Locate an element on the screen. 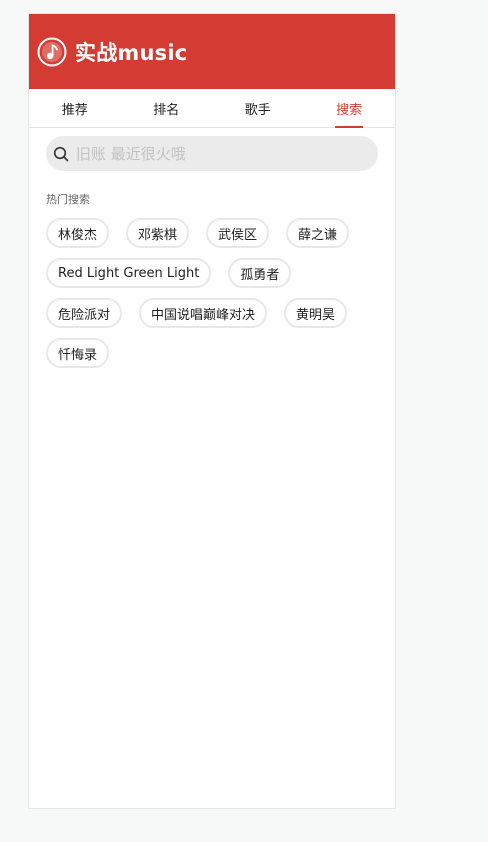 This screenshot has height=842, width=488. tab-search: 搜索 is located at coordinates (350, 108).